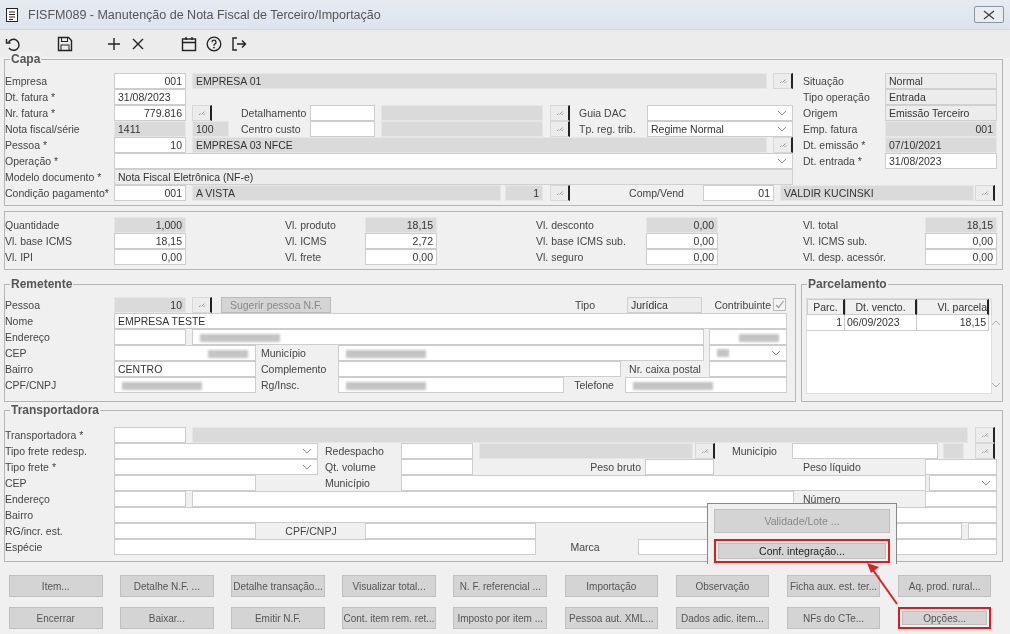  I want to click on field-label: Vl. ICMS, so click(306, 241).